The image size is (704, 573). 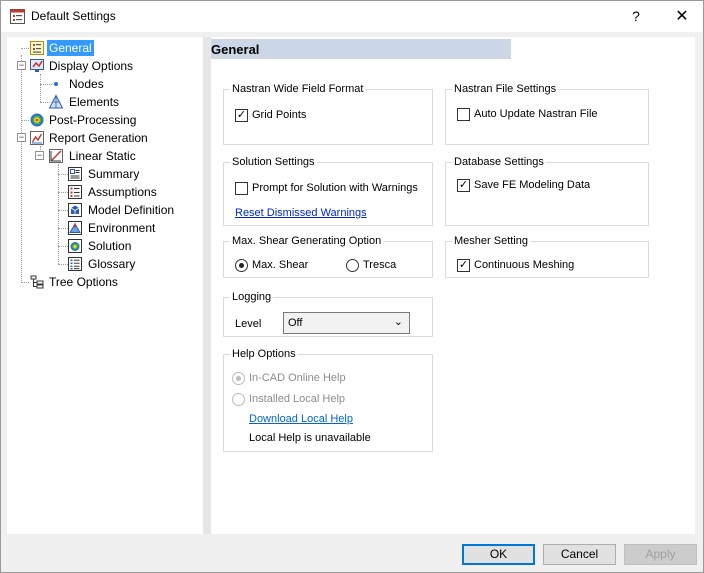 I want to click on save-fe-data-label: Save FE Modeling Data, so click(x=532, y=185).